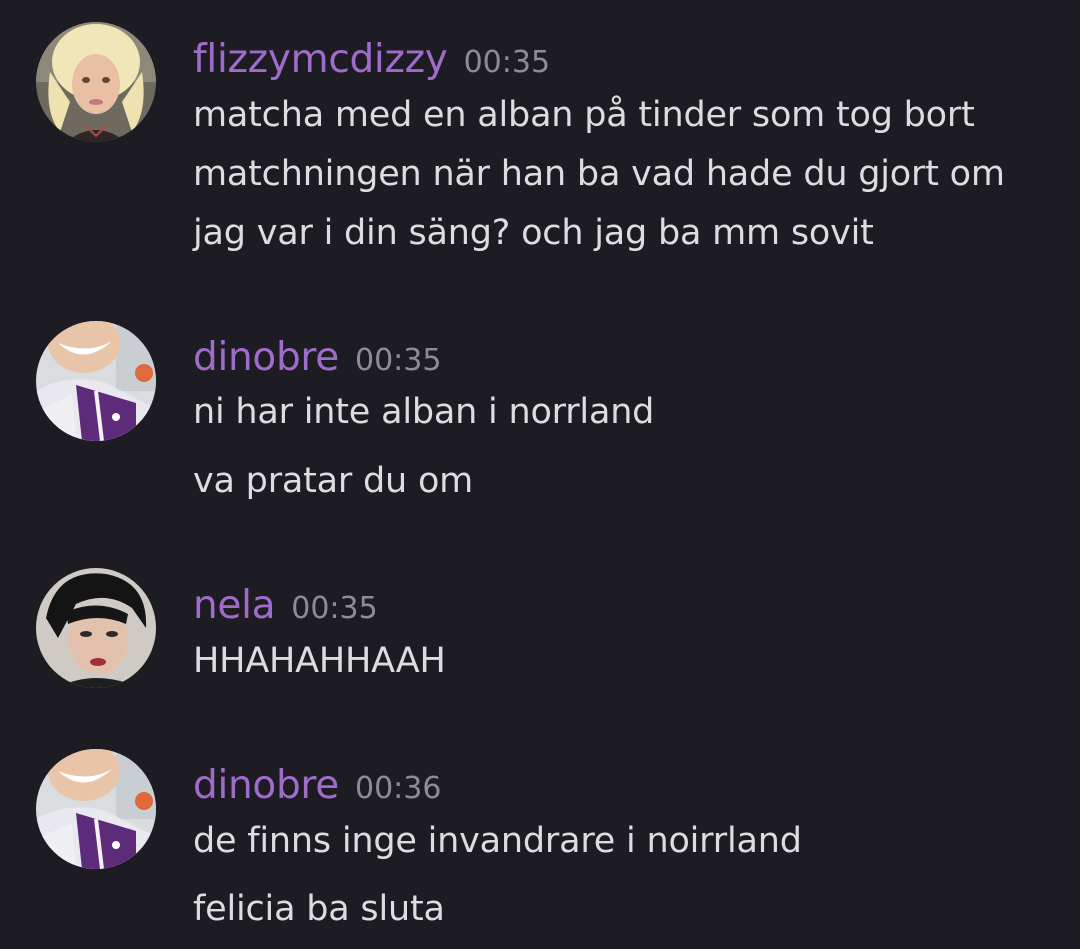 This screenshot has height=949, width=1080. I want to click on message-text: felicia ba sluta, so click(319, 909).